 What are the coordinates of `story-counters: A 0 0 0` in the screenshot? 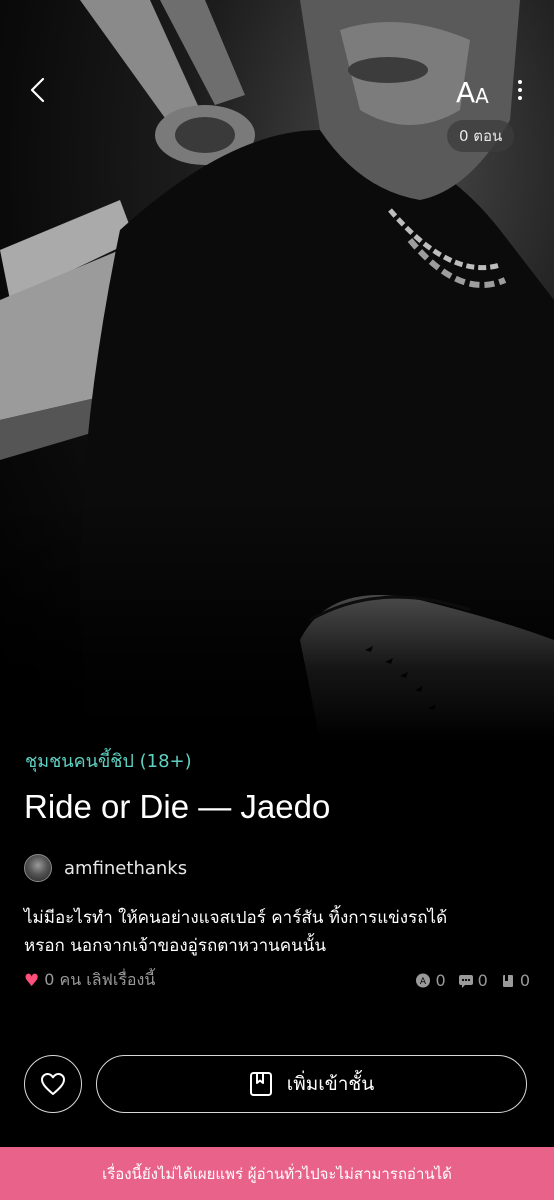 It's located at (472, 980).